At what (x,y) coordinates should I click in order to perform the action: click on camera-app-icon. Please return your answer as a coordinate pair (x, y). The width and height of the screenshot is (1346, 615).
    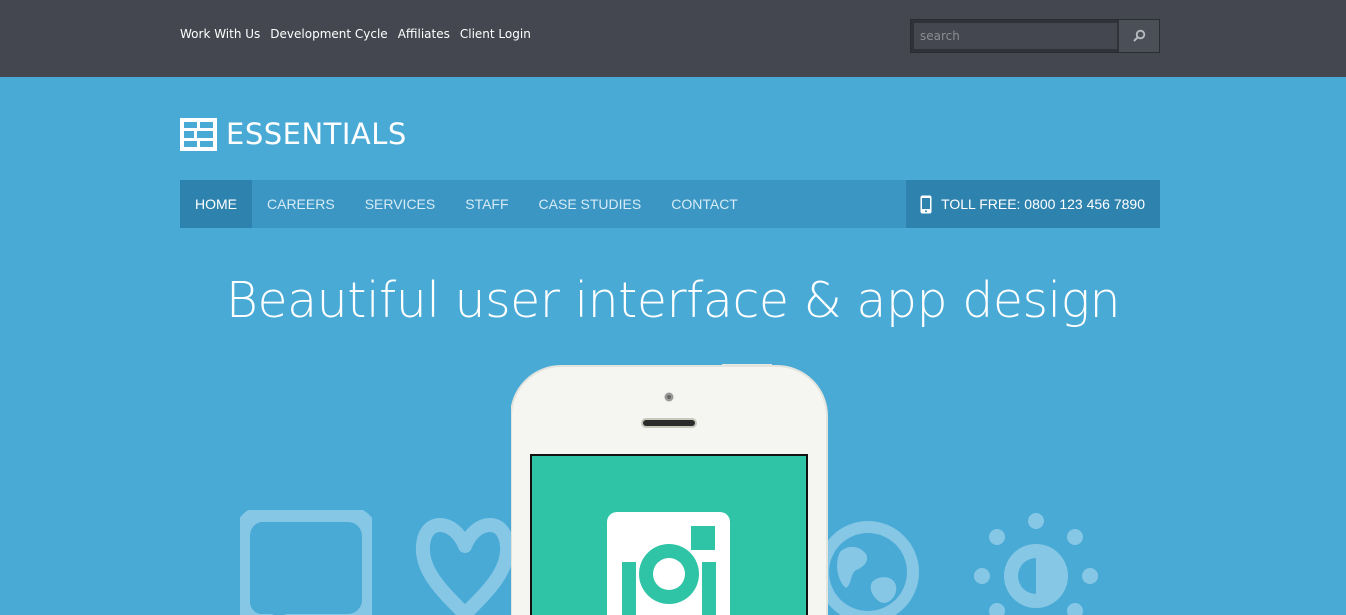
    Looking at the image, I should click on (668, 563).